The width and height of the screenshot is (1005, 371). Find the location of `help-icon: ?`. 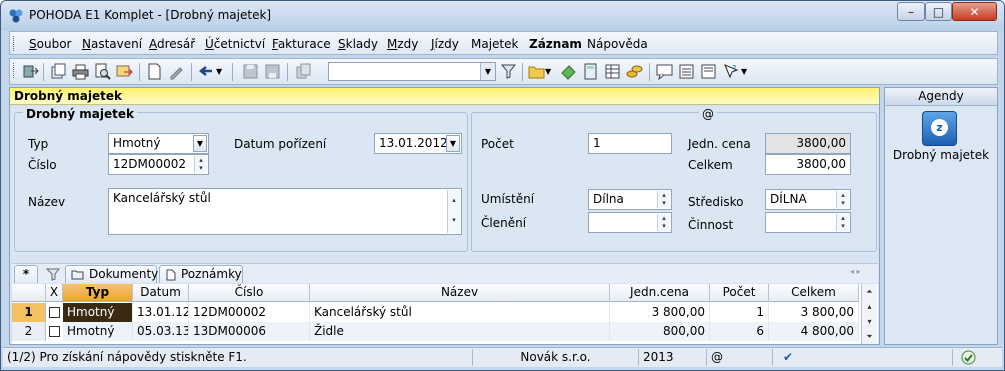

help-icon: ? is located at coordinates (730, 71).